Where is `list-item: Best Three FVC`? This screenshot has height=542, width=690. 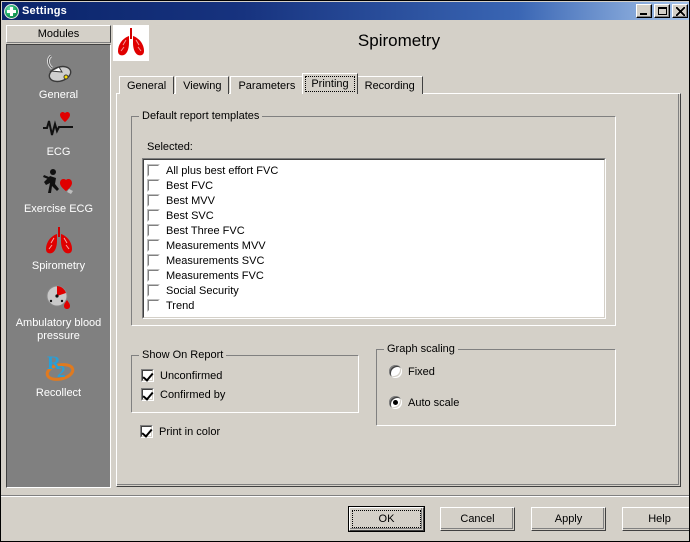
list-item: Best Three FVC is located at coordinates (375, 230).